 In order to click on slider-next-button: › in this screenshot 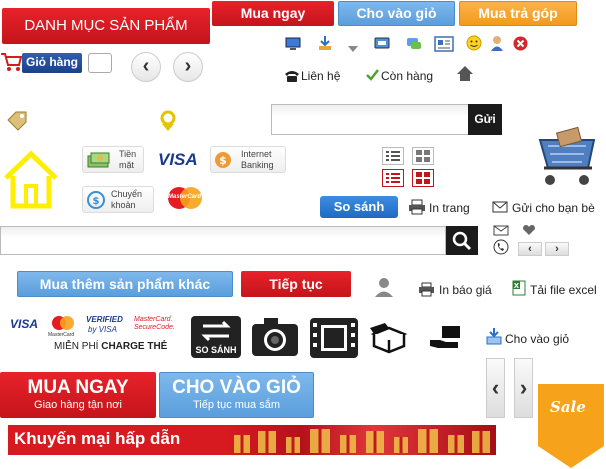, I will do `click(523, 388)`.